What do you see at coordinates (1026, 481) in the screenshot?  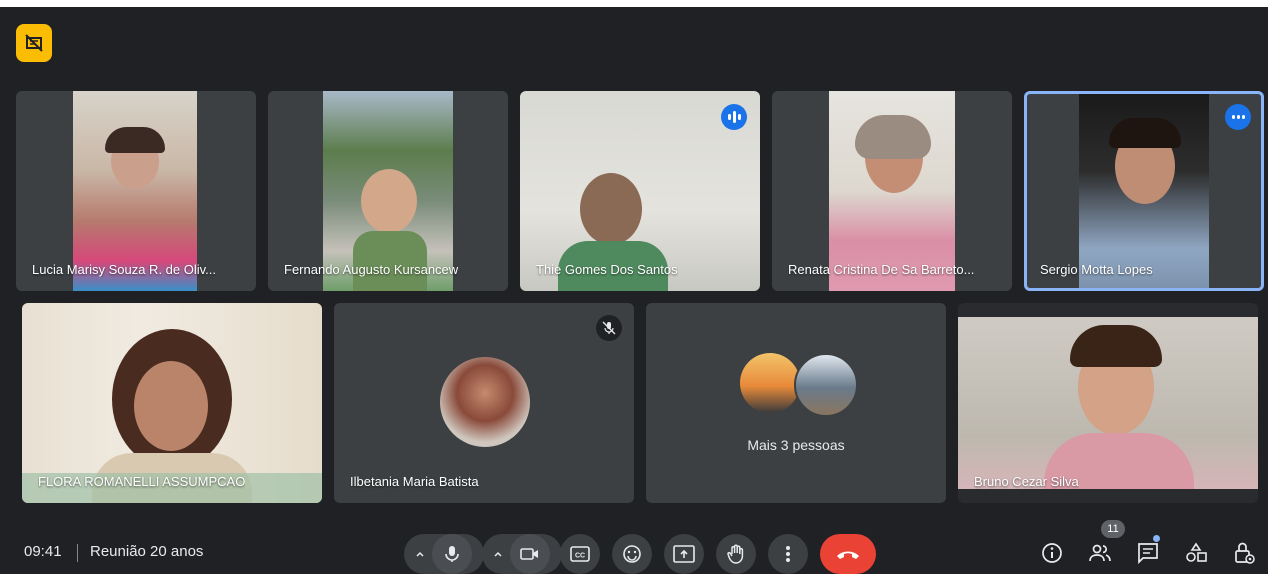 I see `participant-name: Bruno Cezar Silva` at bounding box center [1026, 481].